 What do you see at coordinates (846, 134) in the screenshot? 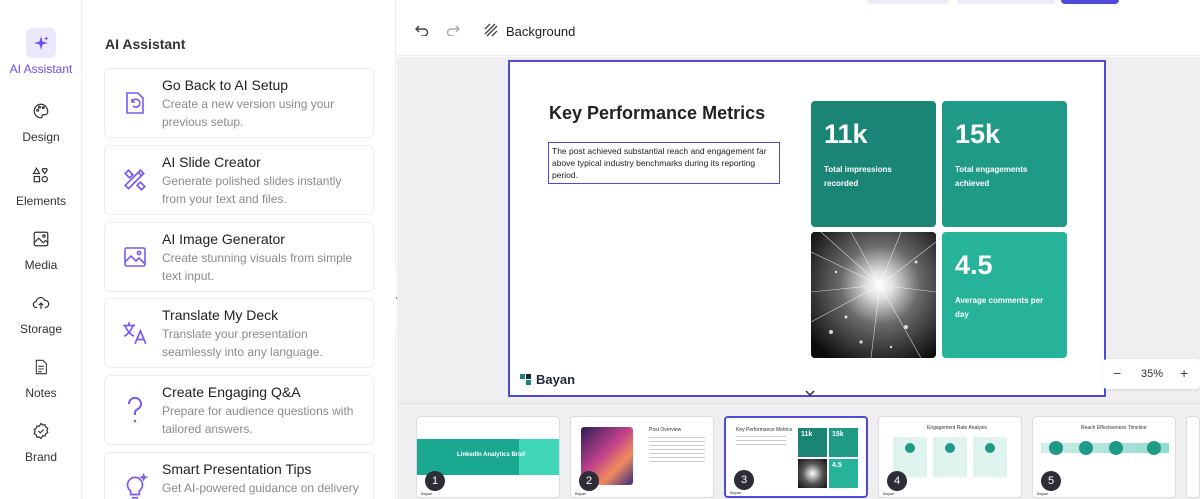
I see `metric-value: 11k` at bounding box center [846, 134].